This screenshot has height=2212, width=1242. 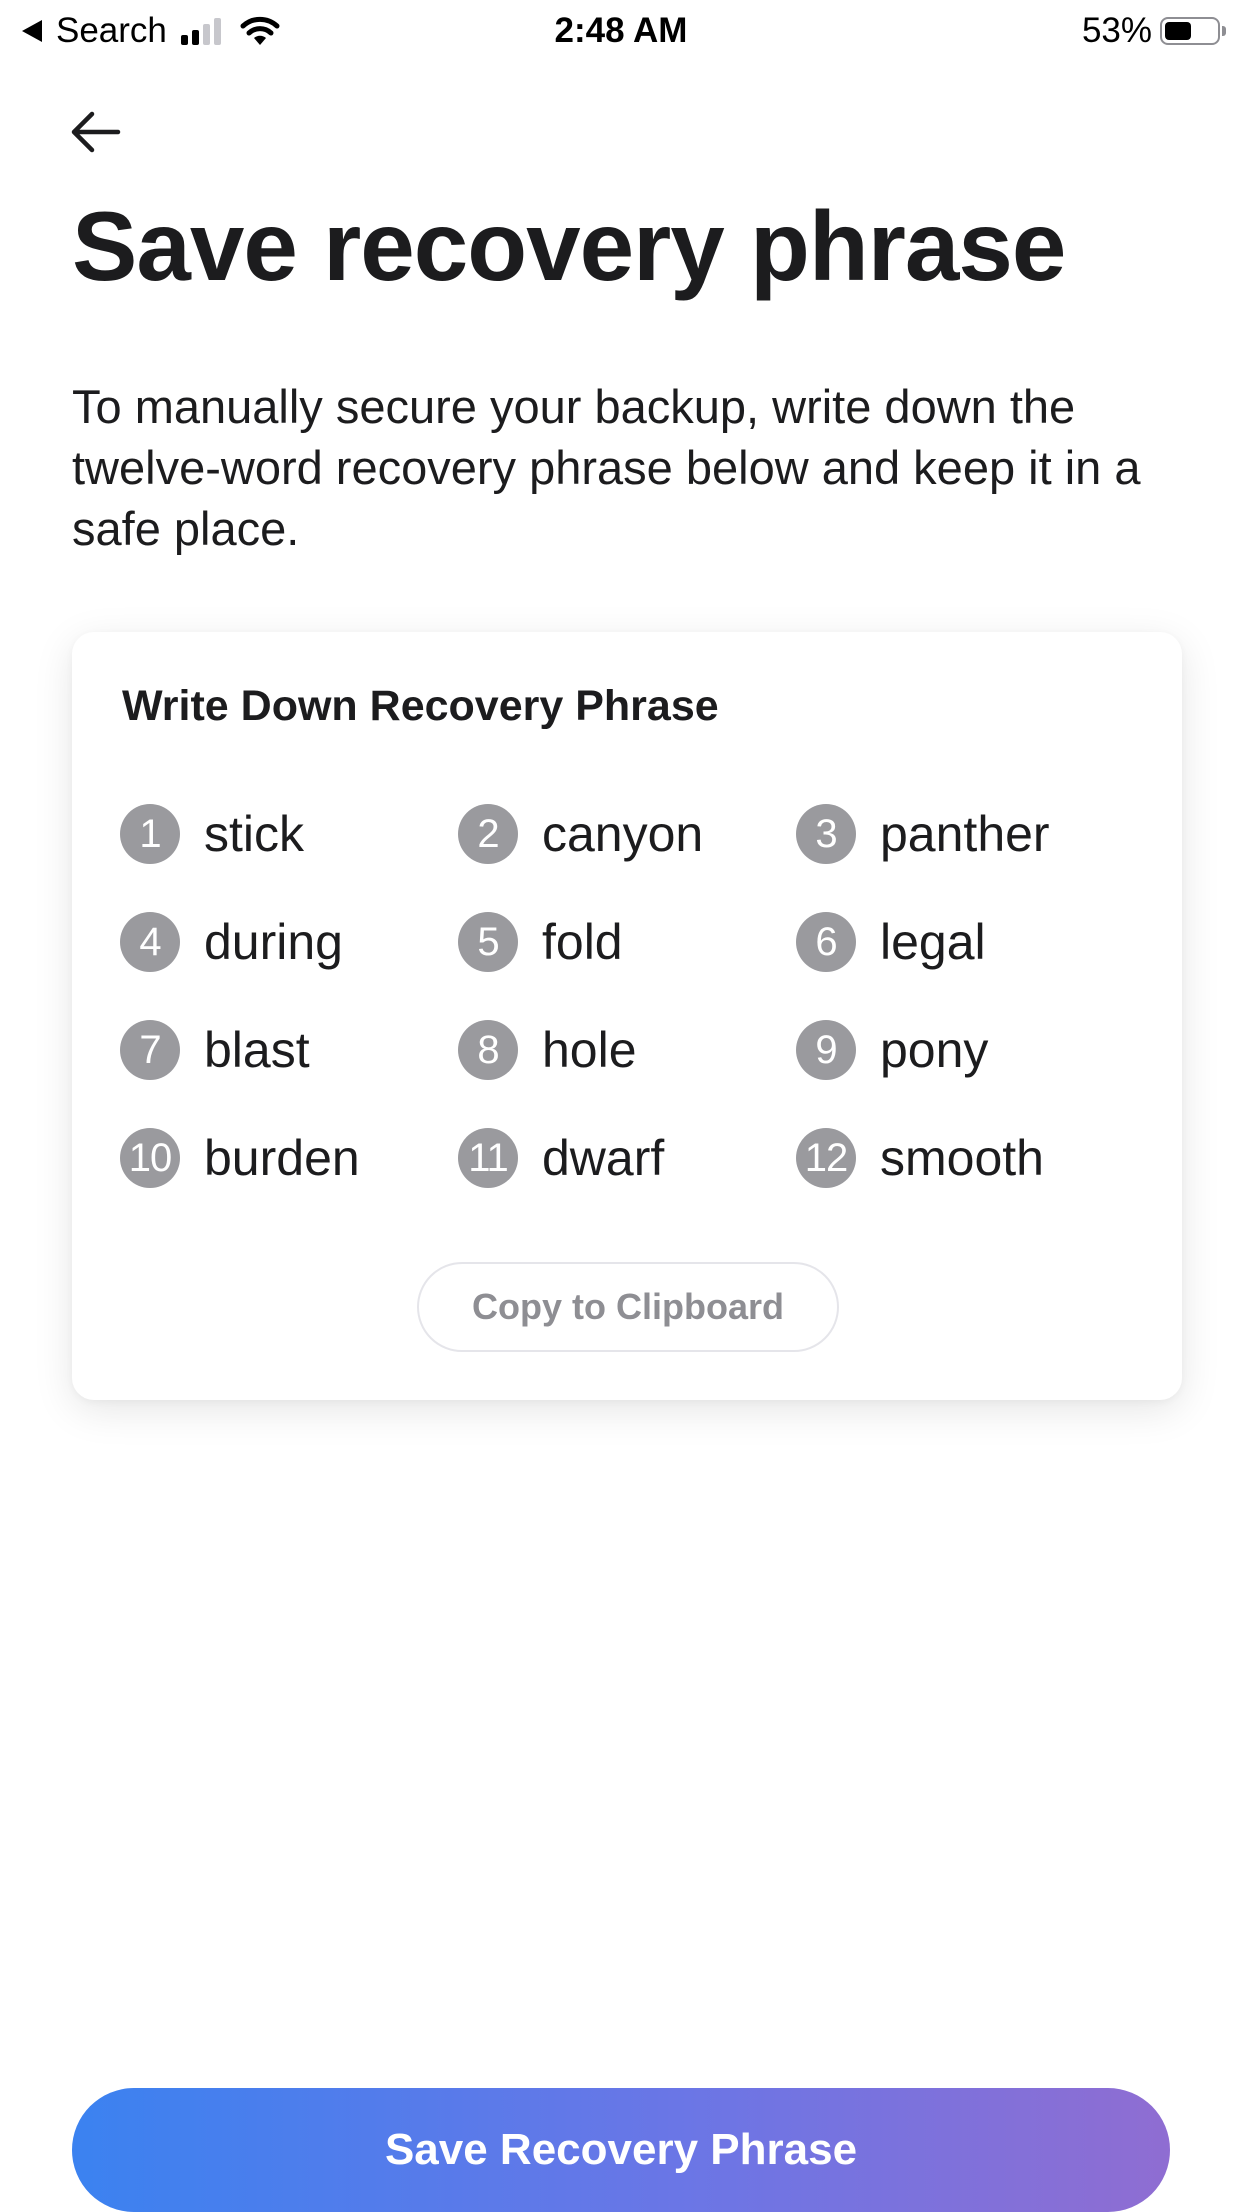 I want to click on word-number-badge: 9, so click(x=826, y=1050).